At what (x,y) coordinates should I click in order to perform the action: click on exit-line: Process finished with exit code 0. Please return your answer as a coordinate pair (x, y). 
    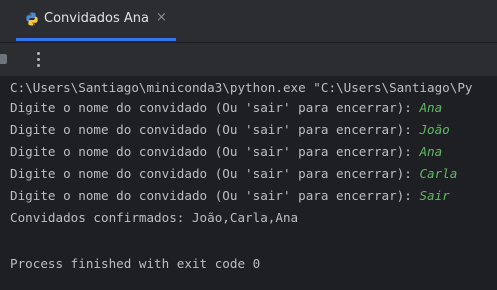
    Looking at the image, I should click on (135, 263).